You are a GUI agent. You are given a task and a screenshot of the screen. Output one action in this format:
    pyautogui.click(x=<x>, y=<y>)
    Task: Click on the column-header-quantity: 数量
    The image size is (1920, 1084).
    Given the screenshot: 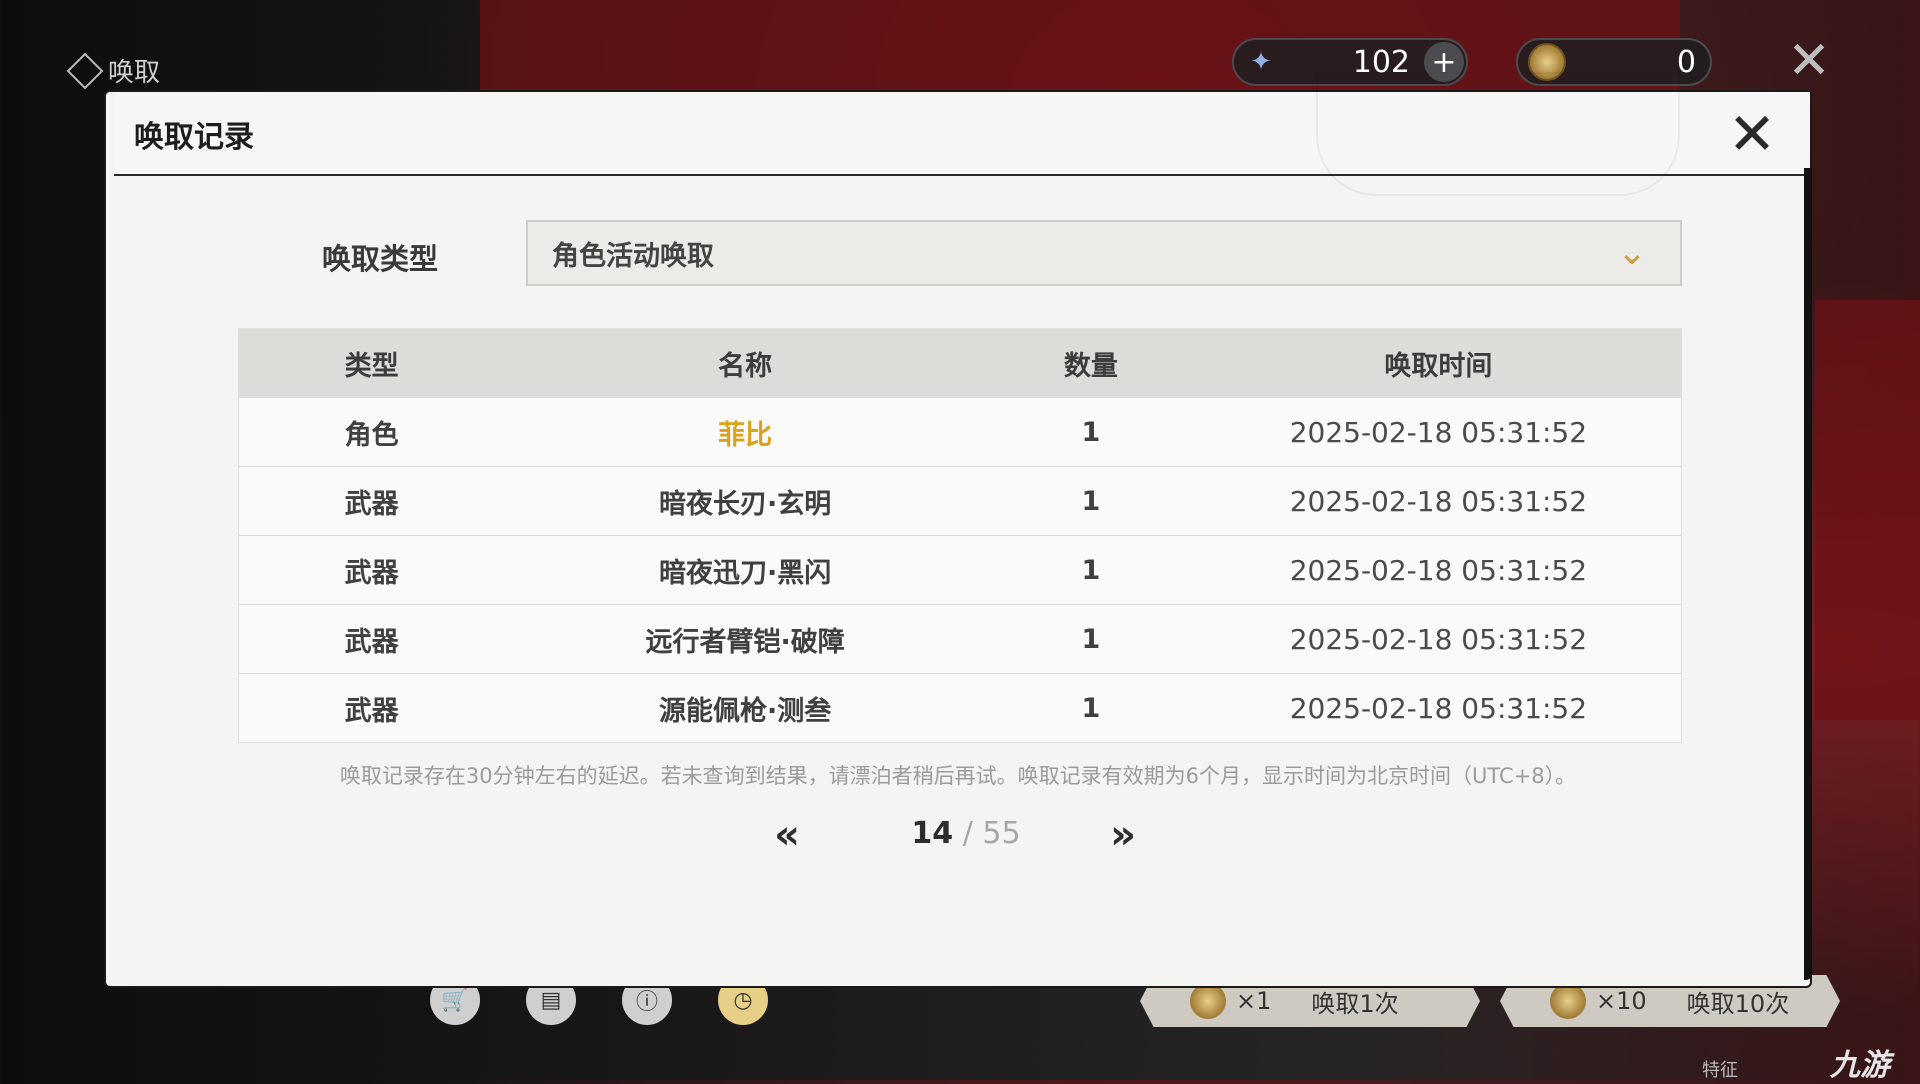 What is the action you would take?
    pyautogui.click(x=1090, y=363)
    